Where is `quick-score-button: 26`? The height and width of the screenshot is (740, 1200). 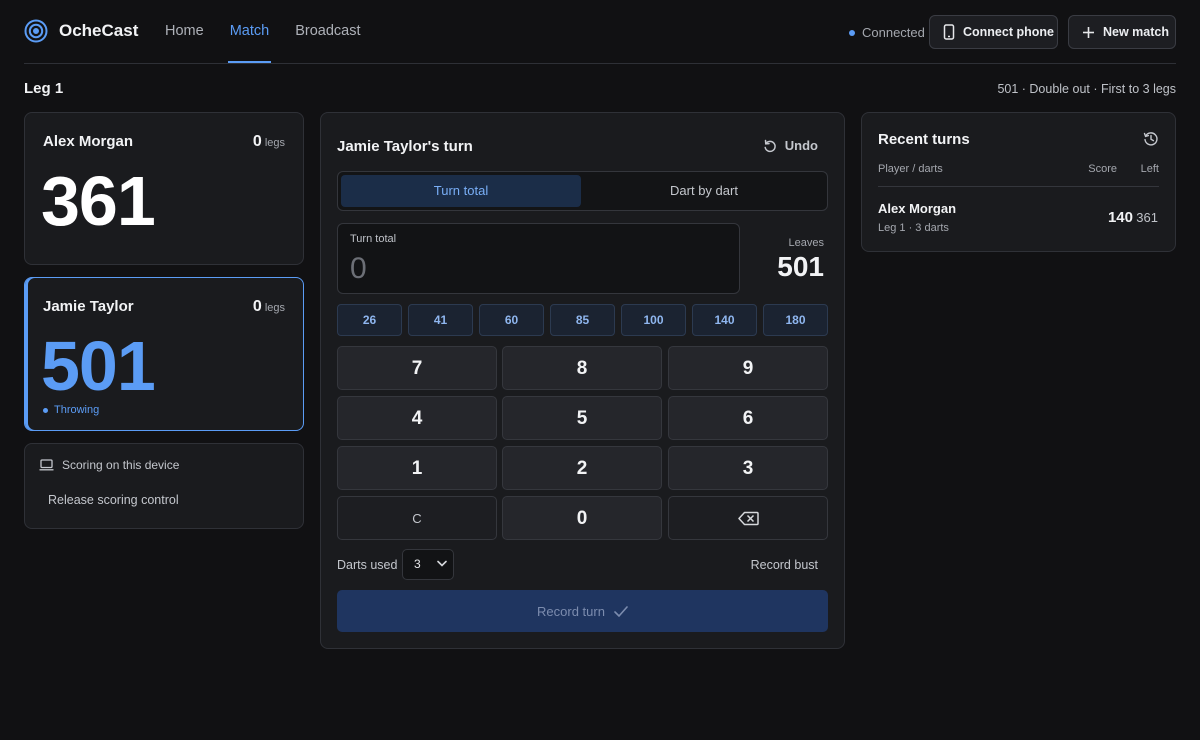 quick-score-button: 26 is located at coordinates (369, 320).